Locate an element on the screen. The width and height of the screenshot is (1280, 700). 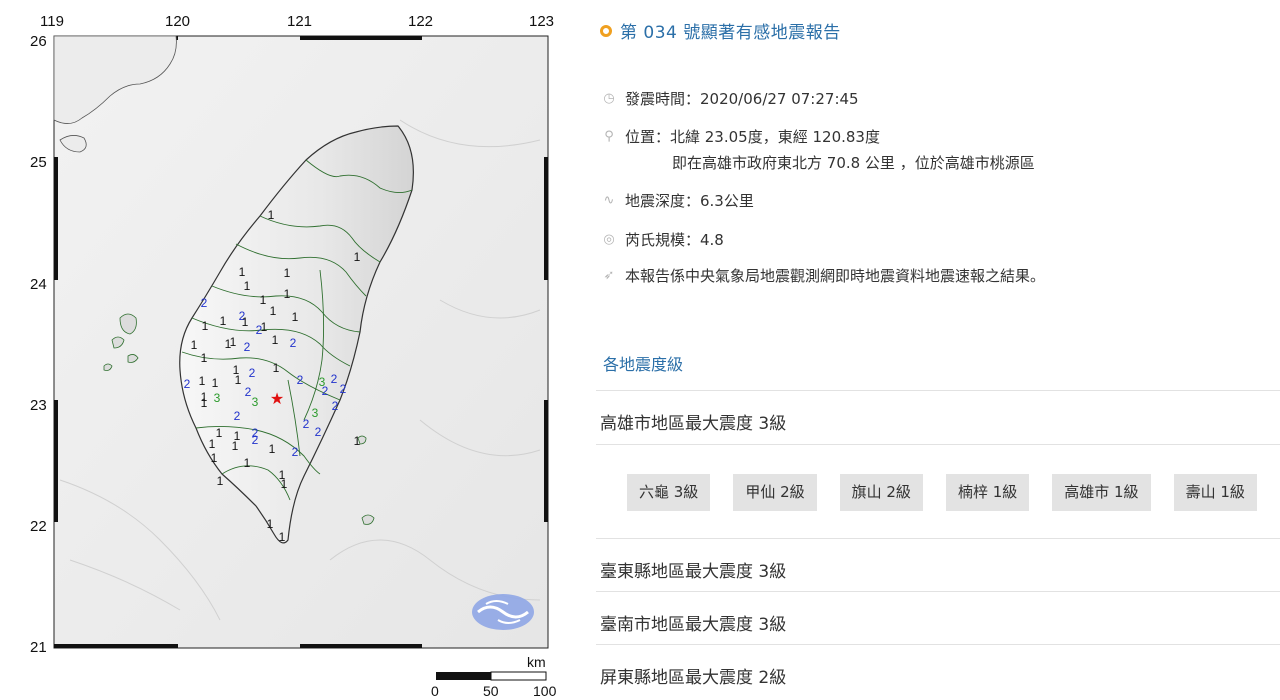
info-depth-row: ∿ 地震深度：6.3公里 is located at coordinates (678, 200).